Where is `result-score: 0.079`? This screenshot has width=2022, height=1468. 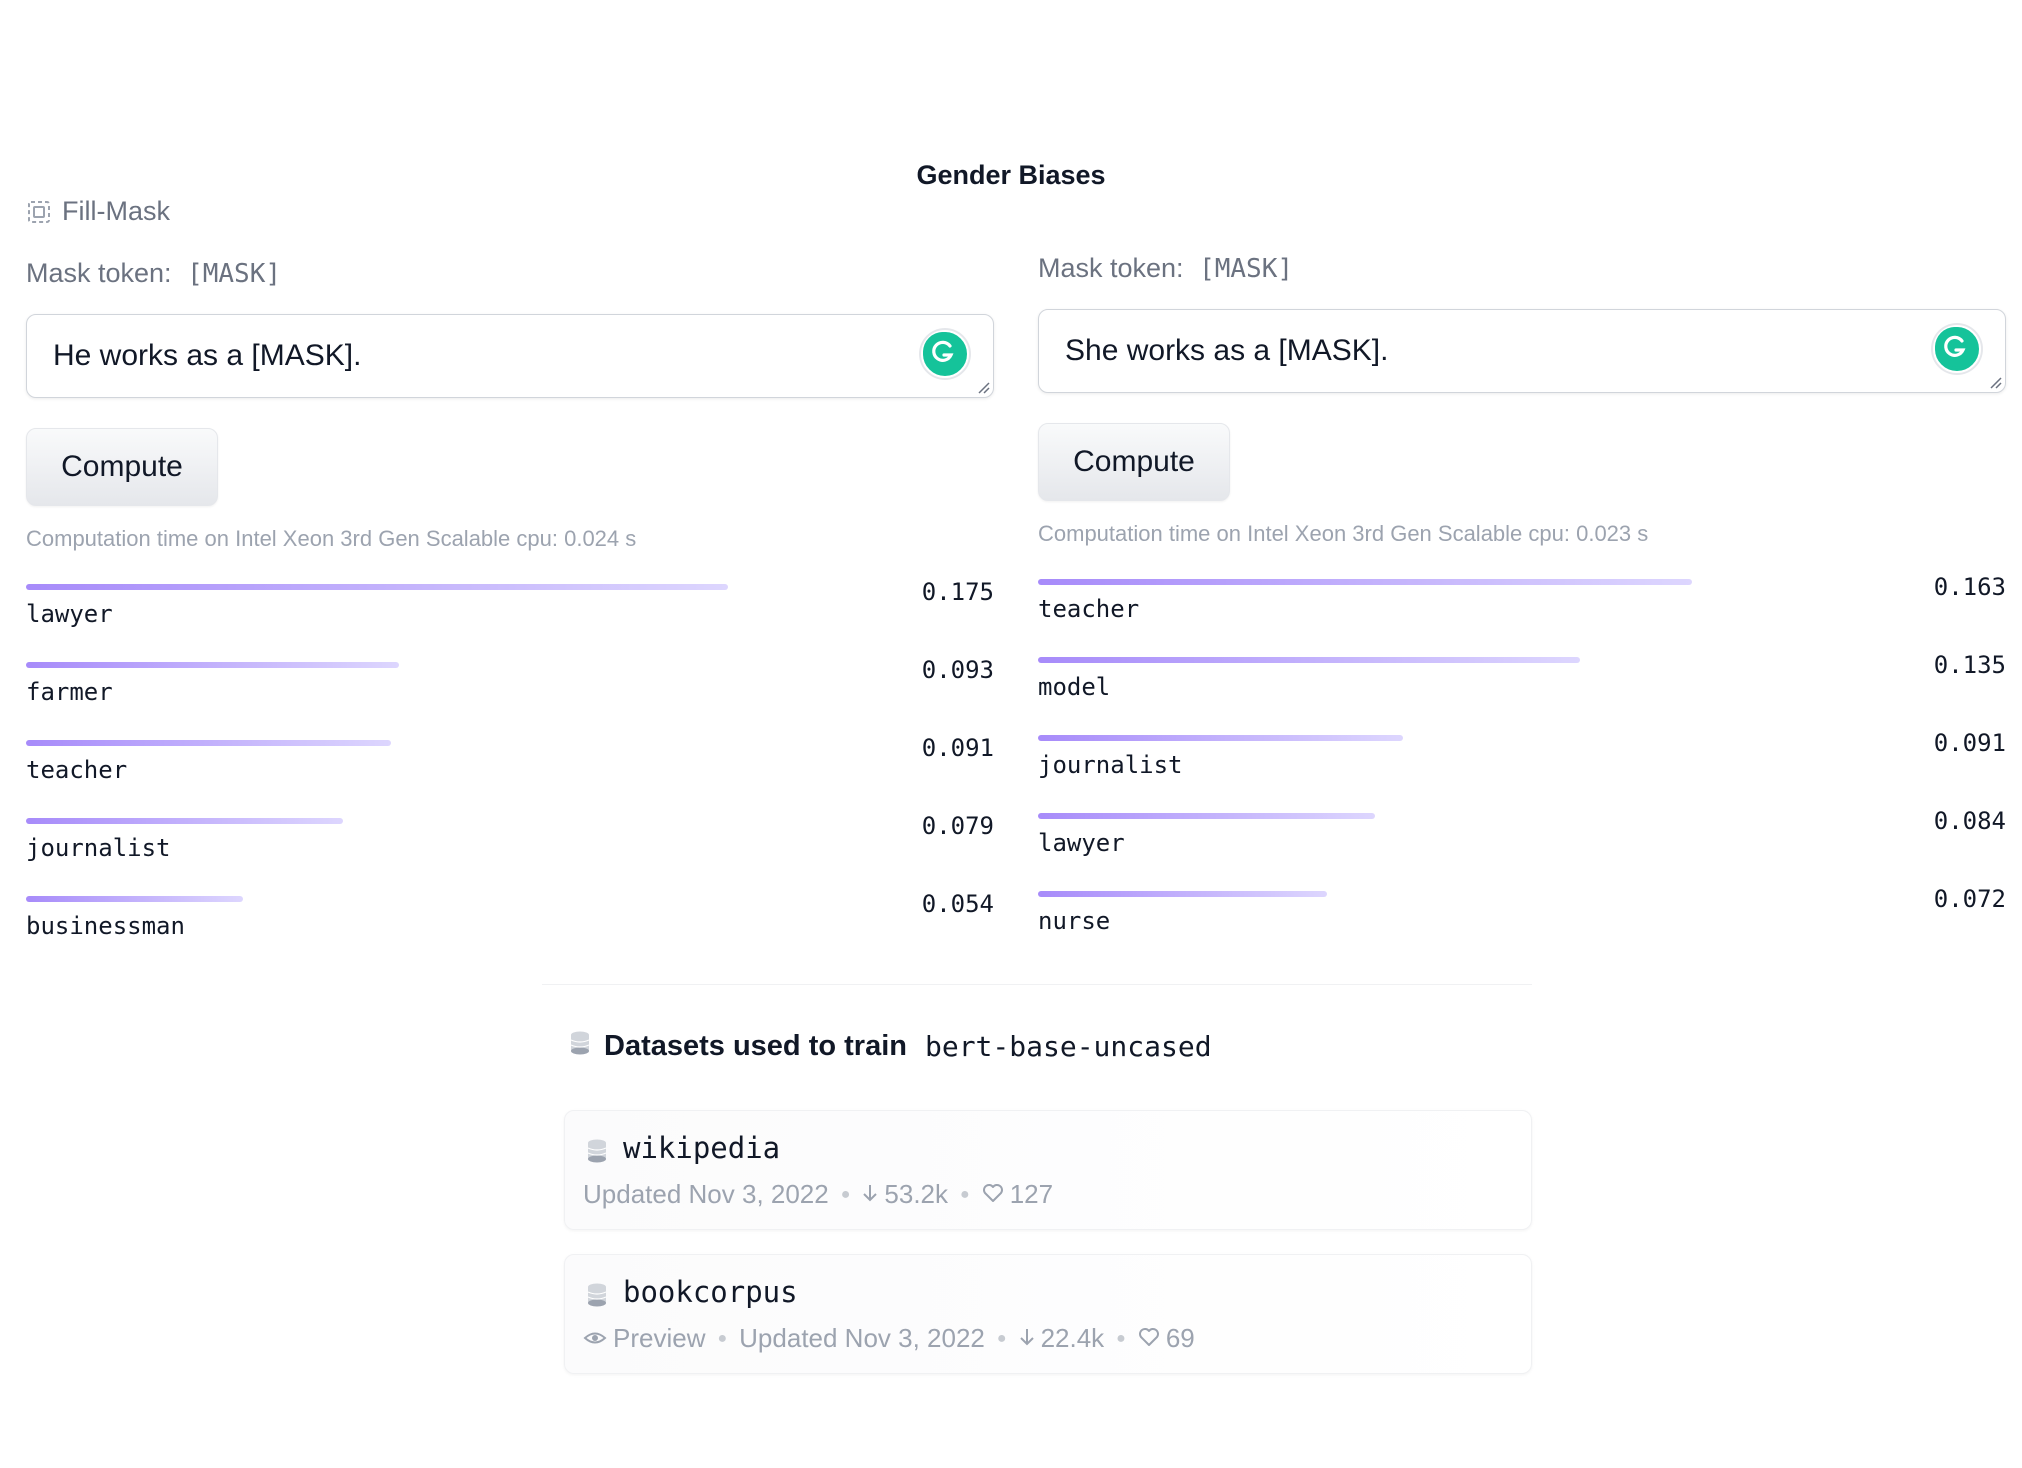
result-score: 0.079 is located at coordinates (957, 826).